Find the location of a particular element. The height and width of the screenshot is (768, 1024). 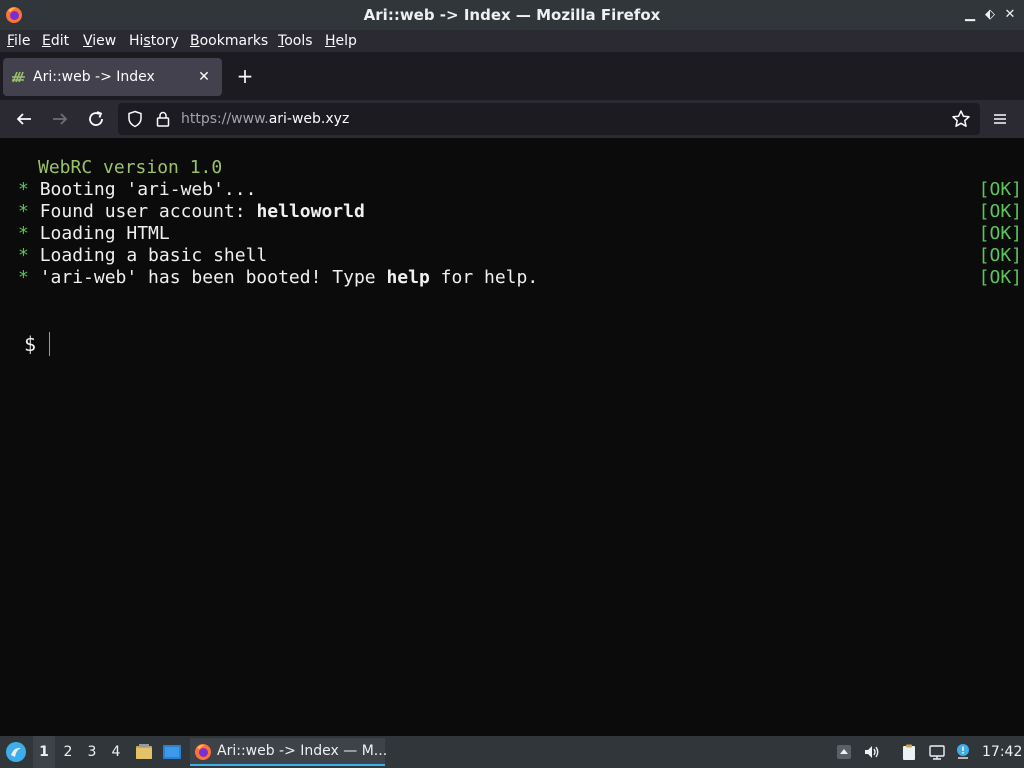

tab-ari-web-index: Ari::web -> Index ✕ is located at coordinates (112, 77).